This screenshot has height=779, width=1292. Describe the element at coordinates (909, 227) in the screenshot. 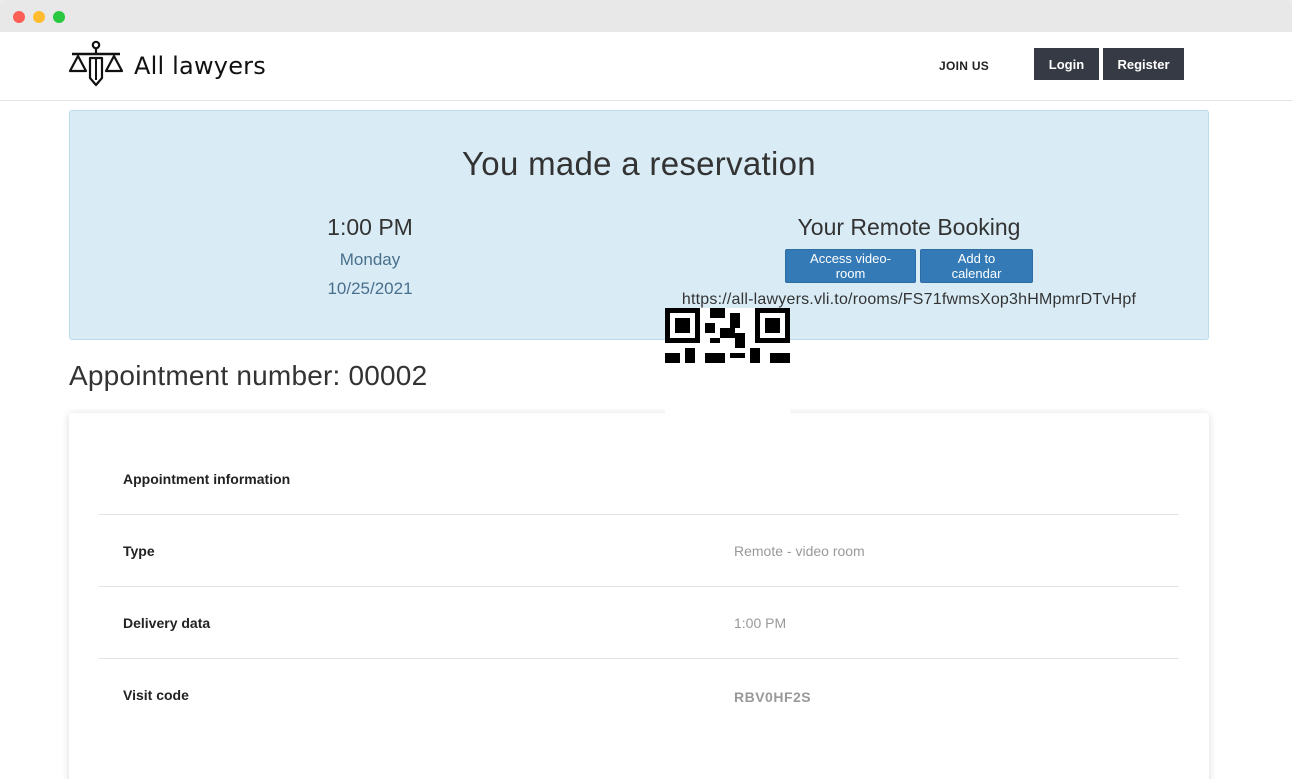

I see `remote-booking-title: Your Remote Booking` at that location.